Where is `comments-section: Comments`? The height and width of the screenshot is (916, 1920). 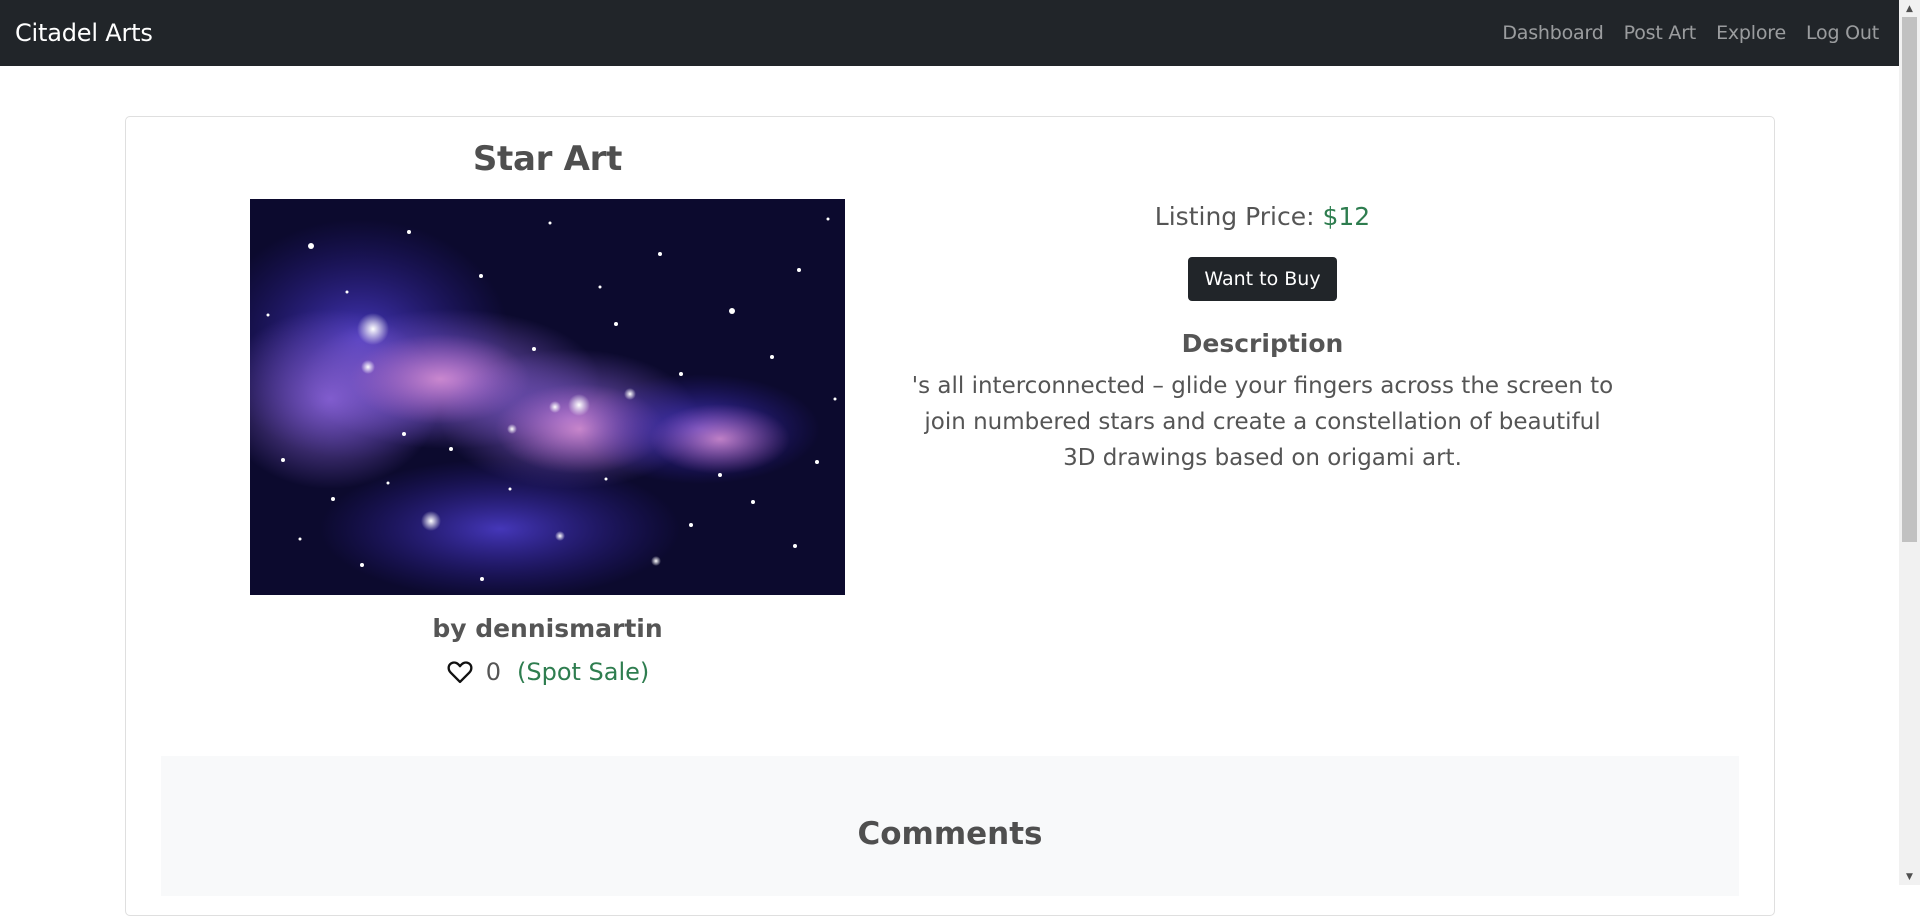 comments-section: Comments is located at coordinates (950, 826).